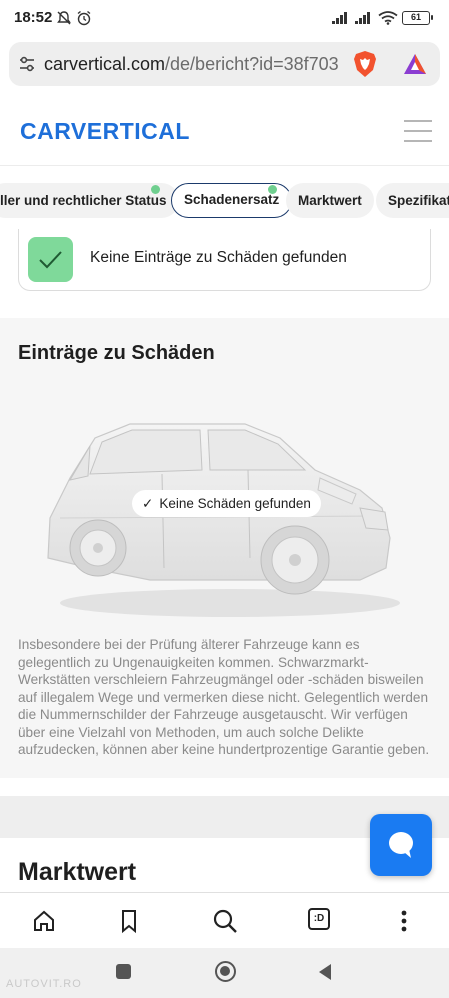 The width and height of the screenshot is (449, 998). Describe the element at coordinates (129, 921) in the screenshot. I see `bookmark-icon` at that location.